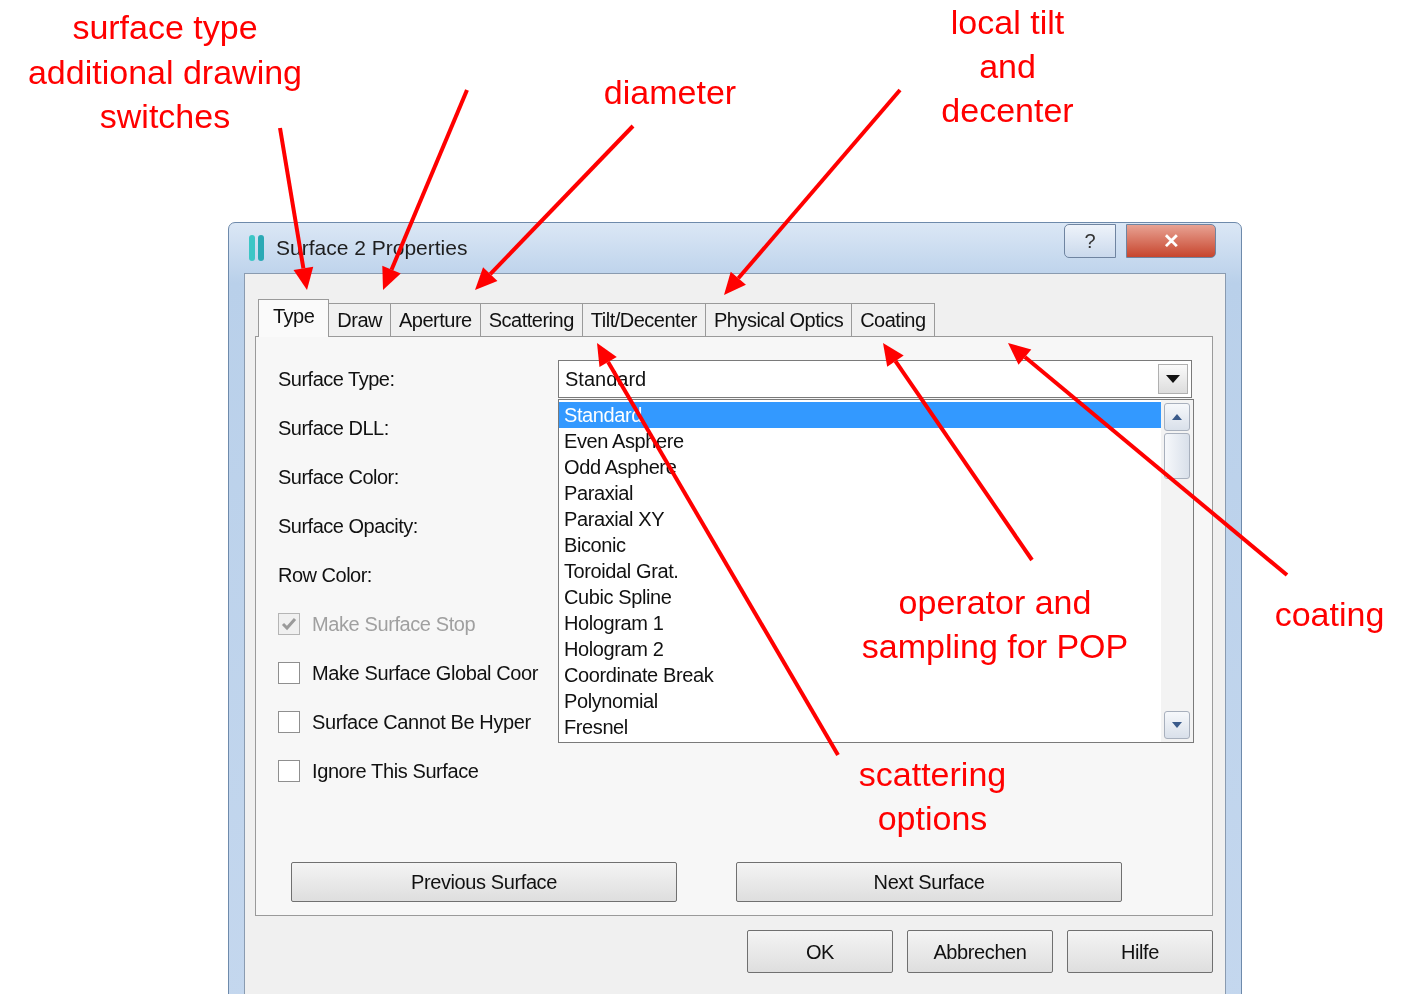 Image resolution: width=1401 pixels, height=994 pixels. What do you see at coordinates (1177, 456) in the screenshot?
I see `scroll-thumb` at bounding box center [1177, 456].